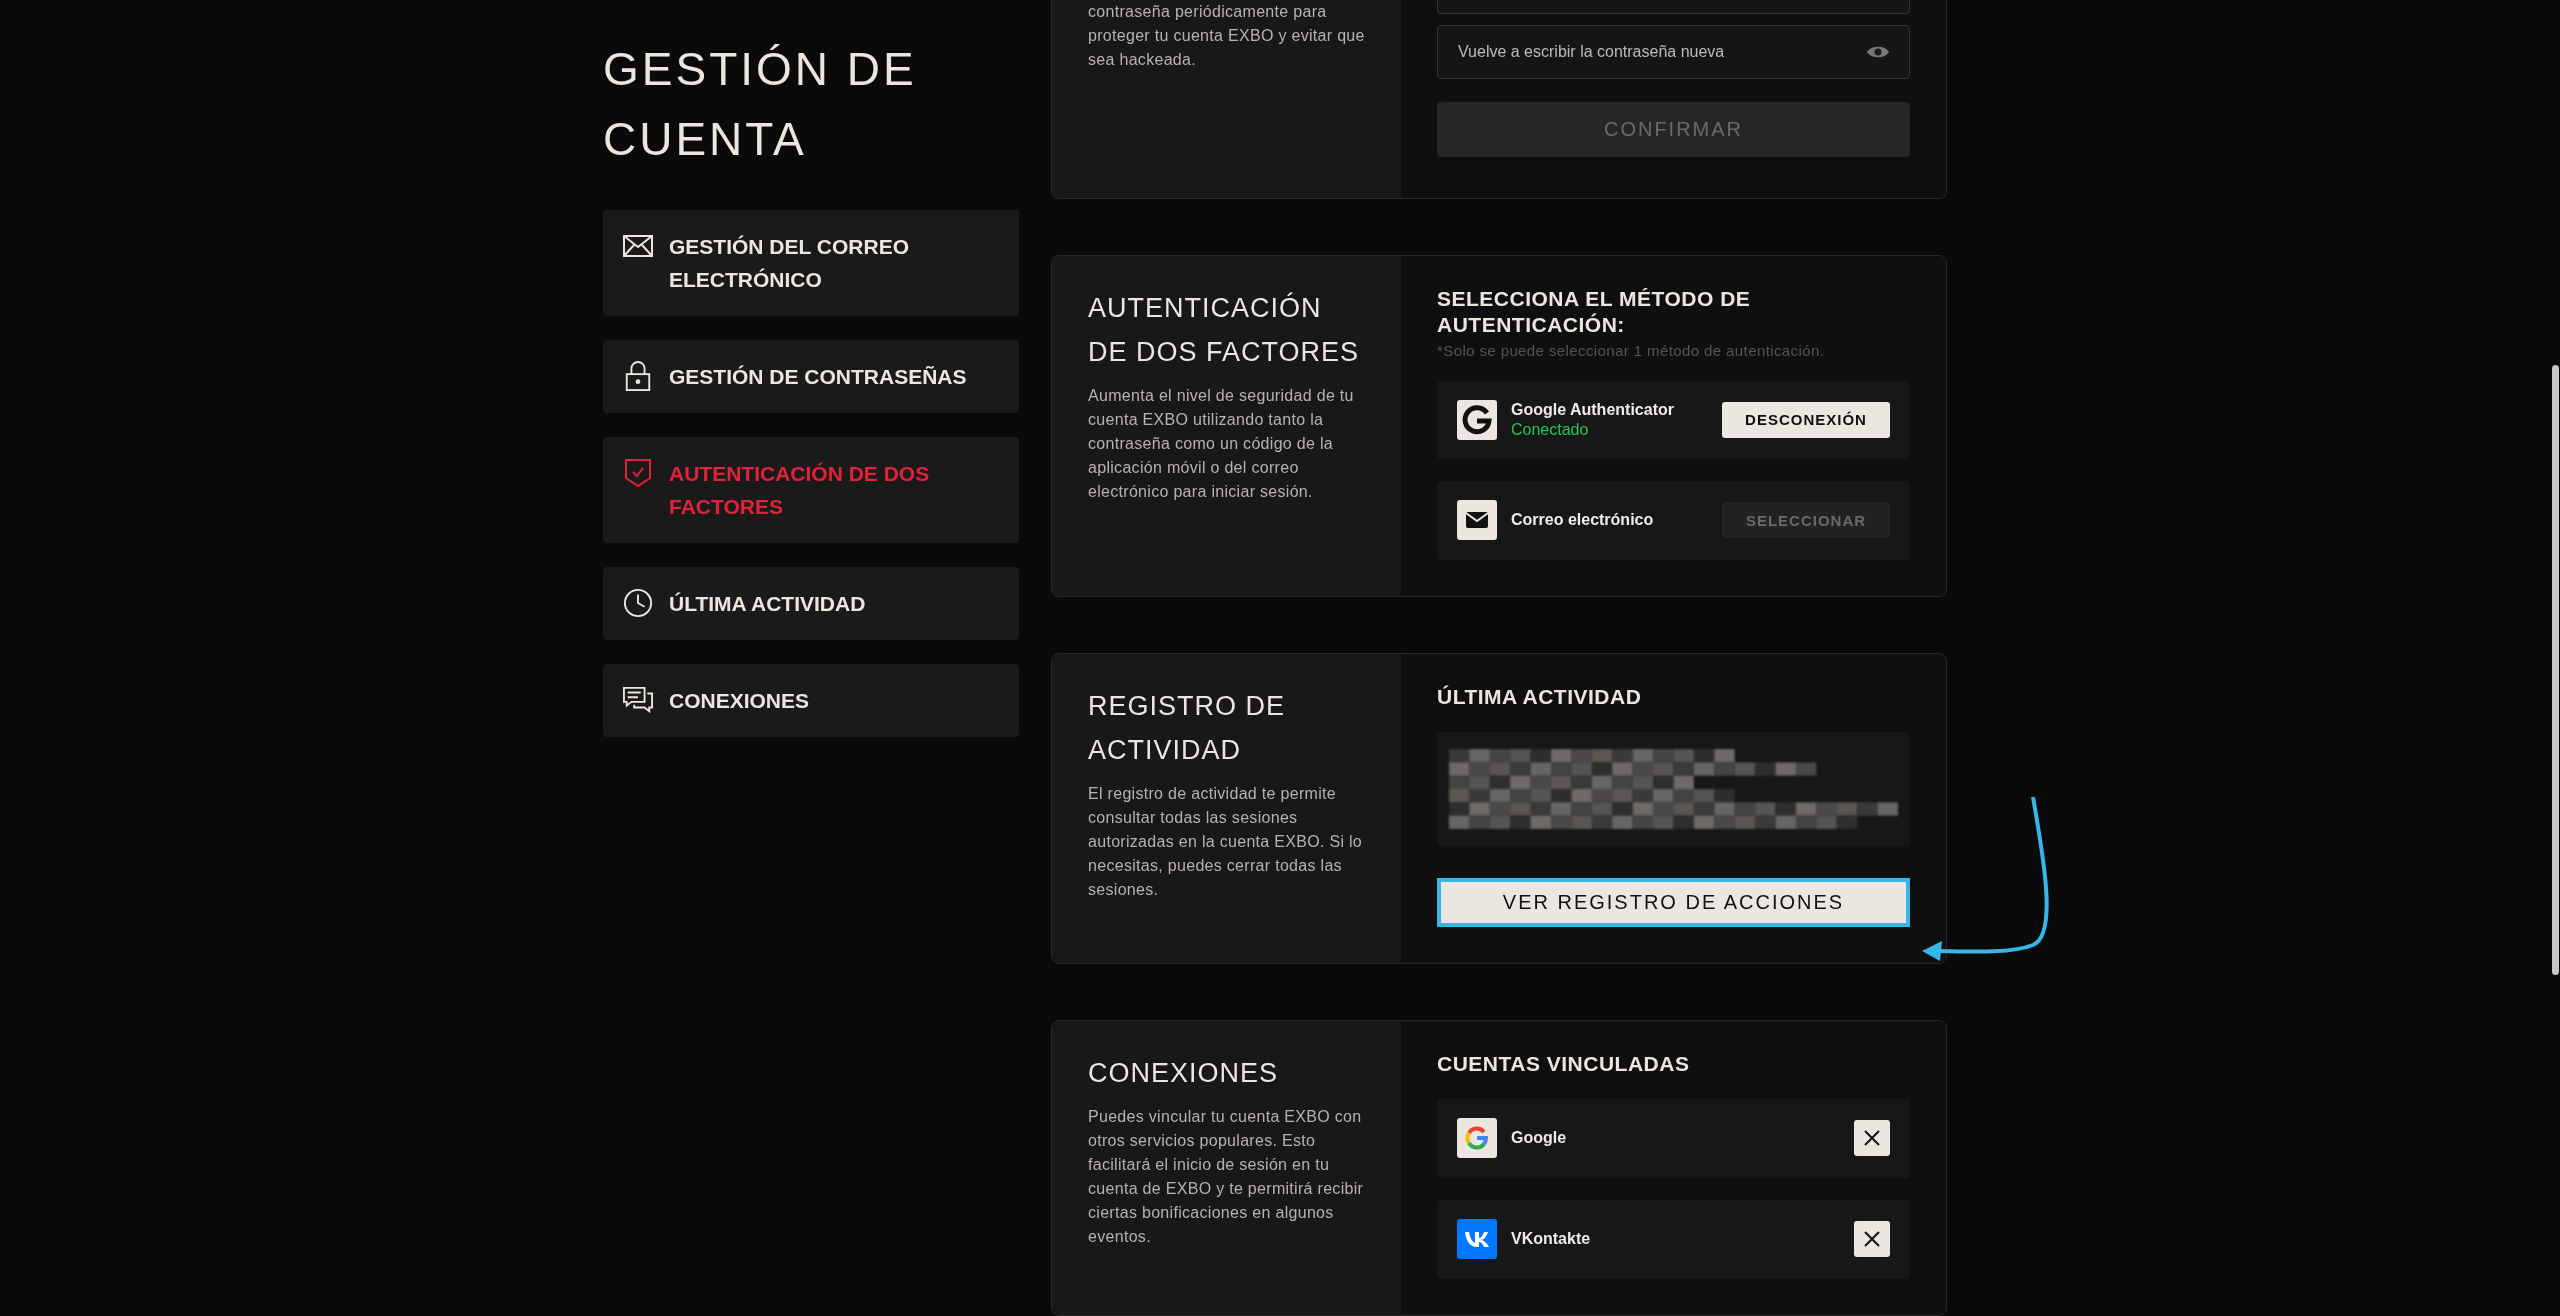 The image size is (2560, 1316). Describe the element at coordinates (1673, 902) in the screenshot. I see `action-log-button: VER REGISTRO DE ACCIONES` at that location.